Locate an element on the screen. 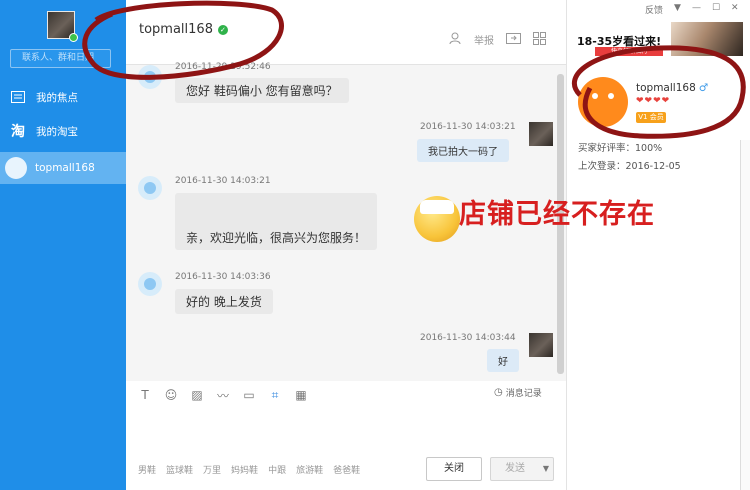 Image resolution: width=750 pixels, height=490 pixels. ad-banner: 18-35岁看过来! 快来领取福利 is located at coordinates (659, 39).